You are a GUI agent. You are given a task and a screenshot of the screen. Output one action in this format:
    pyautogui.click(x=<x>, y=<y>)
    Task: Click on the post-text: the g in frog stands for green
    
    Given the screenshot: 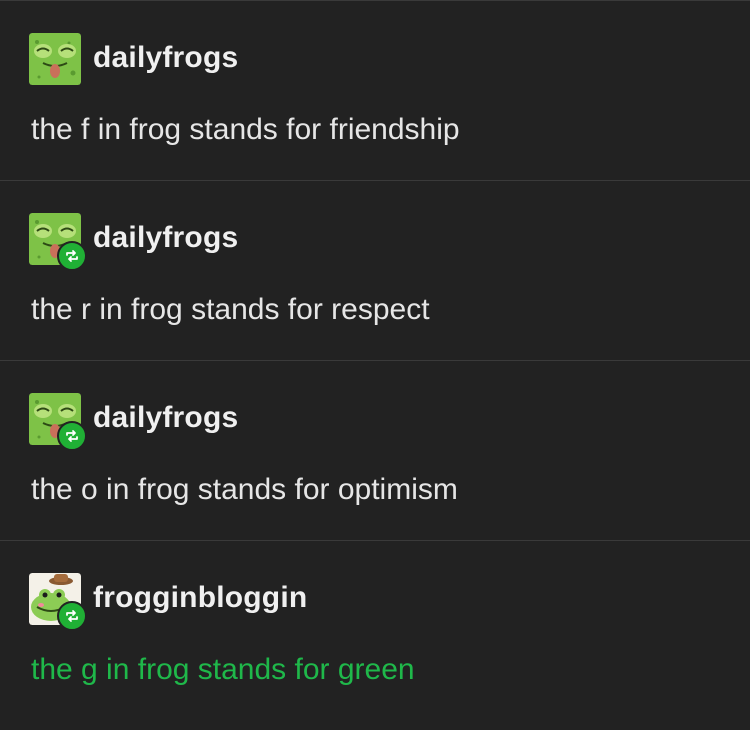 What is the action you would take?
    pyautogui.click(x=223, y=669)
    